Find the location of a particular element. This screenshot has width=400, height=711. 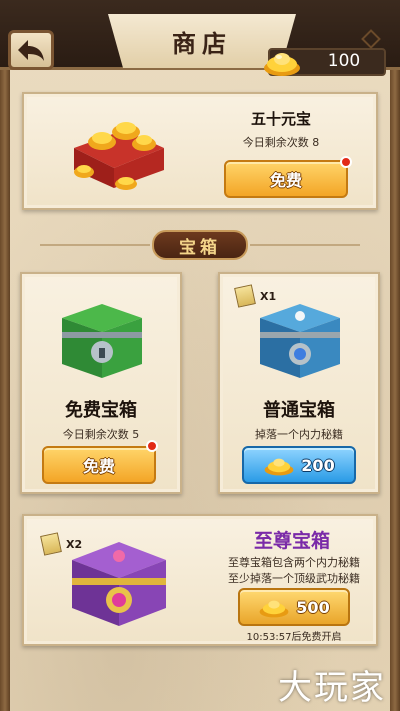

normal-chest-title: 普通宝箱 is located at coordinates (299, 410).